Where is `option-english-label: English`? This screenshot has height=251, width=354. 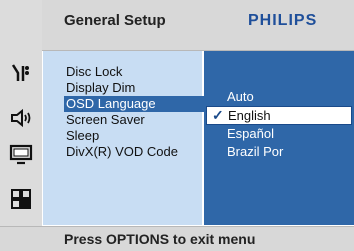 option-english-label: English is located at coordinates (249, 115).